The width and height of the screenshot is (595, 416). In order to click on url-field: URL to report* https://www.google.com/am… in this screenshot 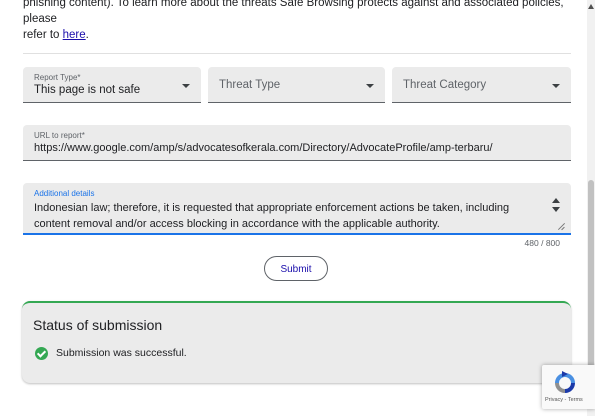, I will do `click(297, 143)`.